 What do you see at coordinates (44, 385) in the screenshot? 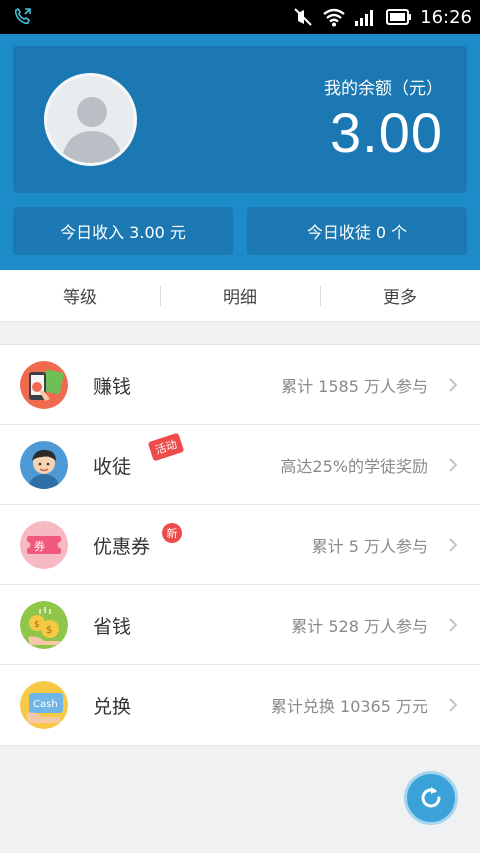
I see `earn-money-icon` at bounding box center [44, 385].